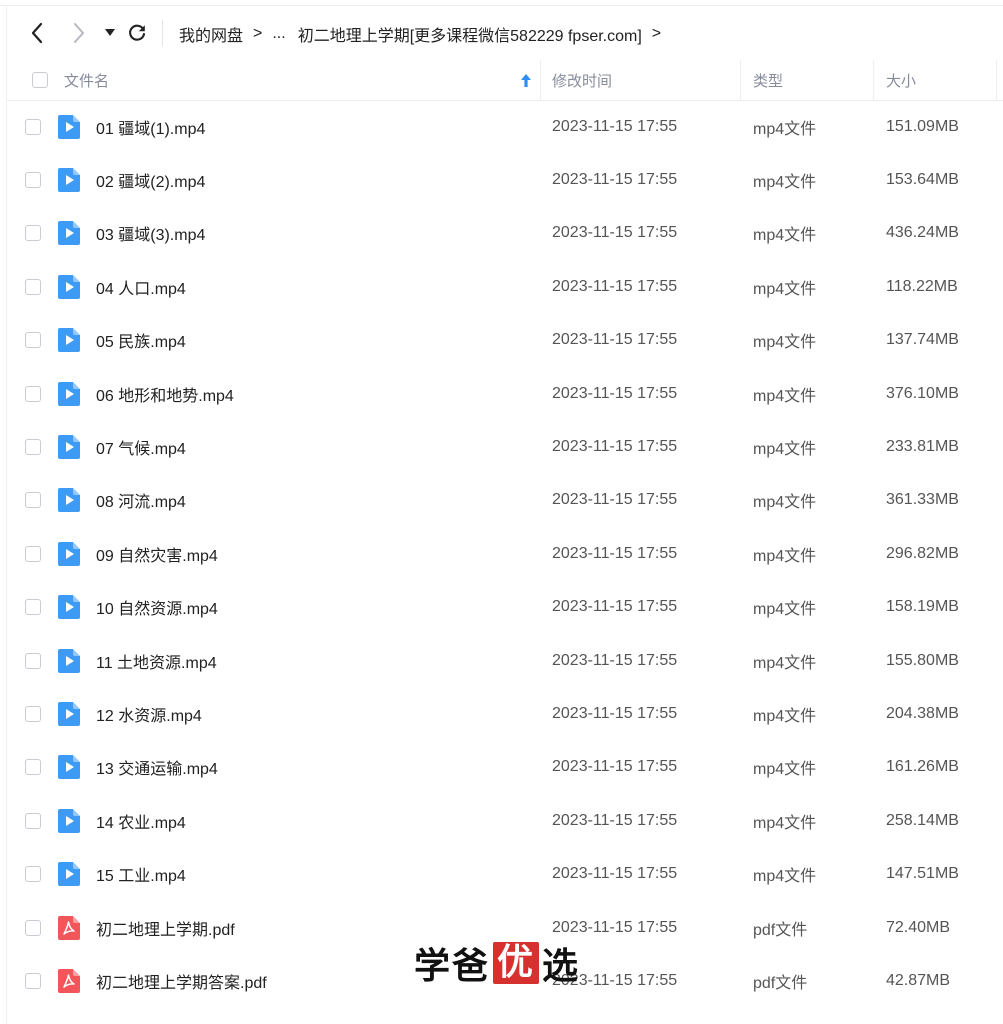 Image resolution: width=1003 pixels, height=1024 pixels. Describe the element at coordinates (922, 713) in the screenshot. I see `file-size: 204.38MB` at that location.